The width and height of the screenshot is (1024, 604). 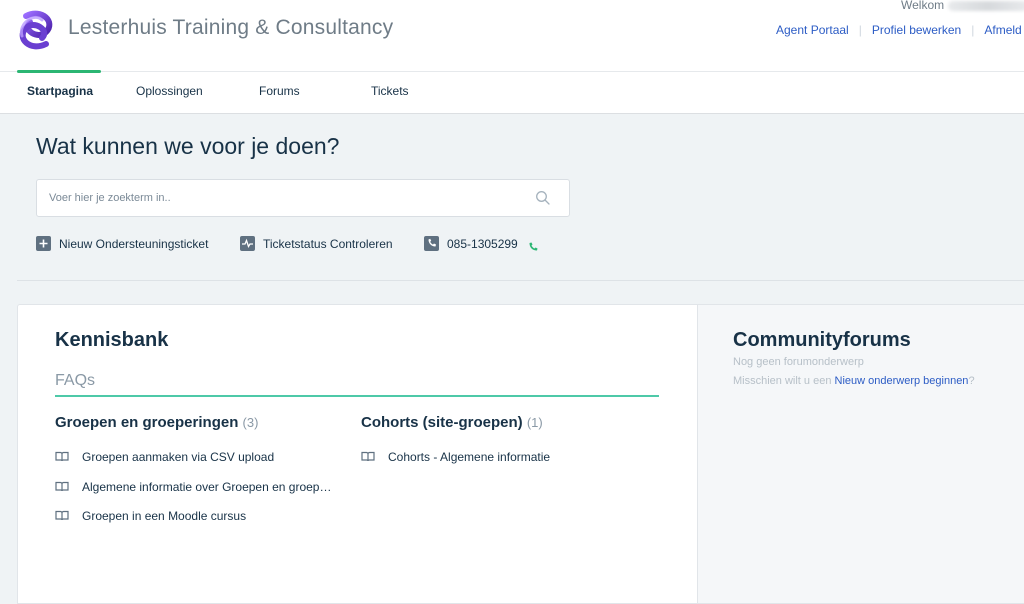 I want to click on agent-portal-link: Agent Portaal, so click(x=812, y=30).